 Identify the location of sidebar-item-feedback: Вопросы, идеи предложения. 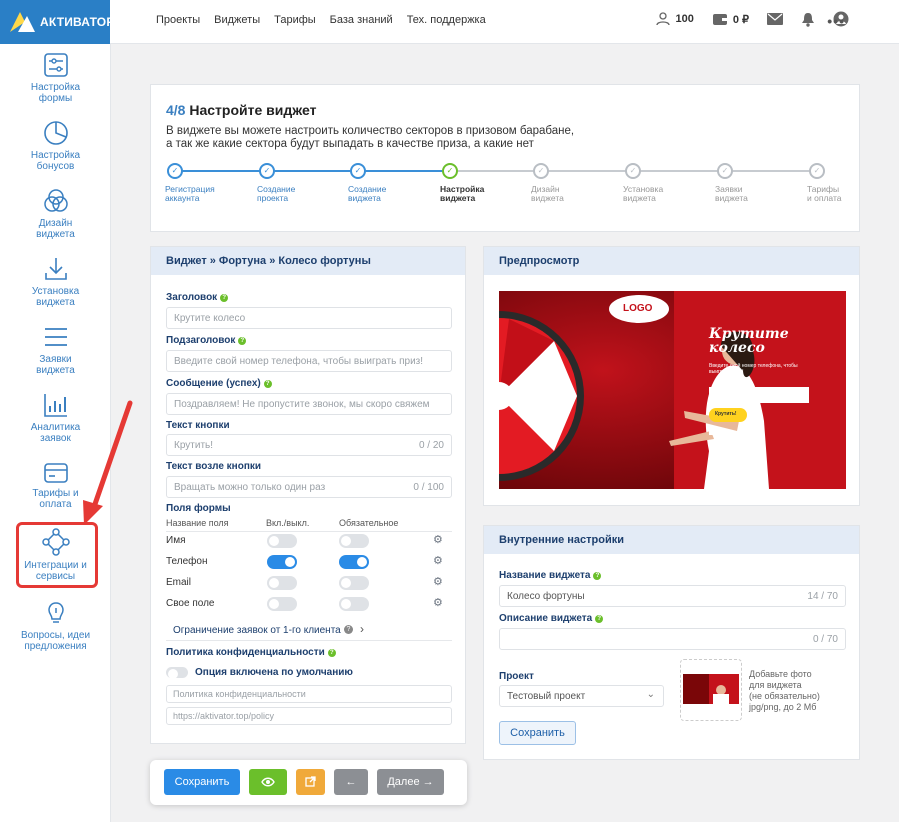
(55, 626).